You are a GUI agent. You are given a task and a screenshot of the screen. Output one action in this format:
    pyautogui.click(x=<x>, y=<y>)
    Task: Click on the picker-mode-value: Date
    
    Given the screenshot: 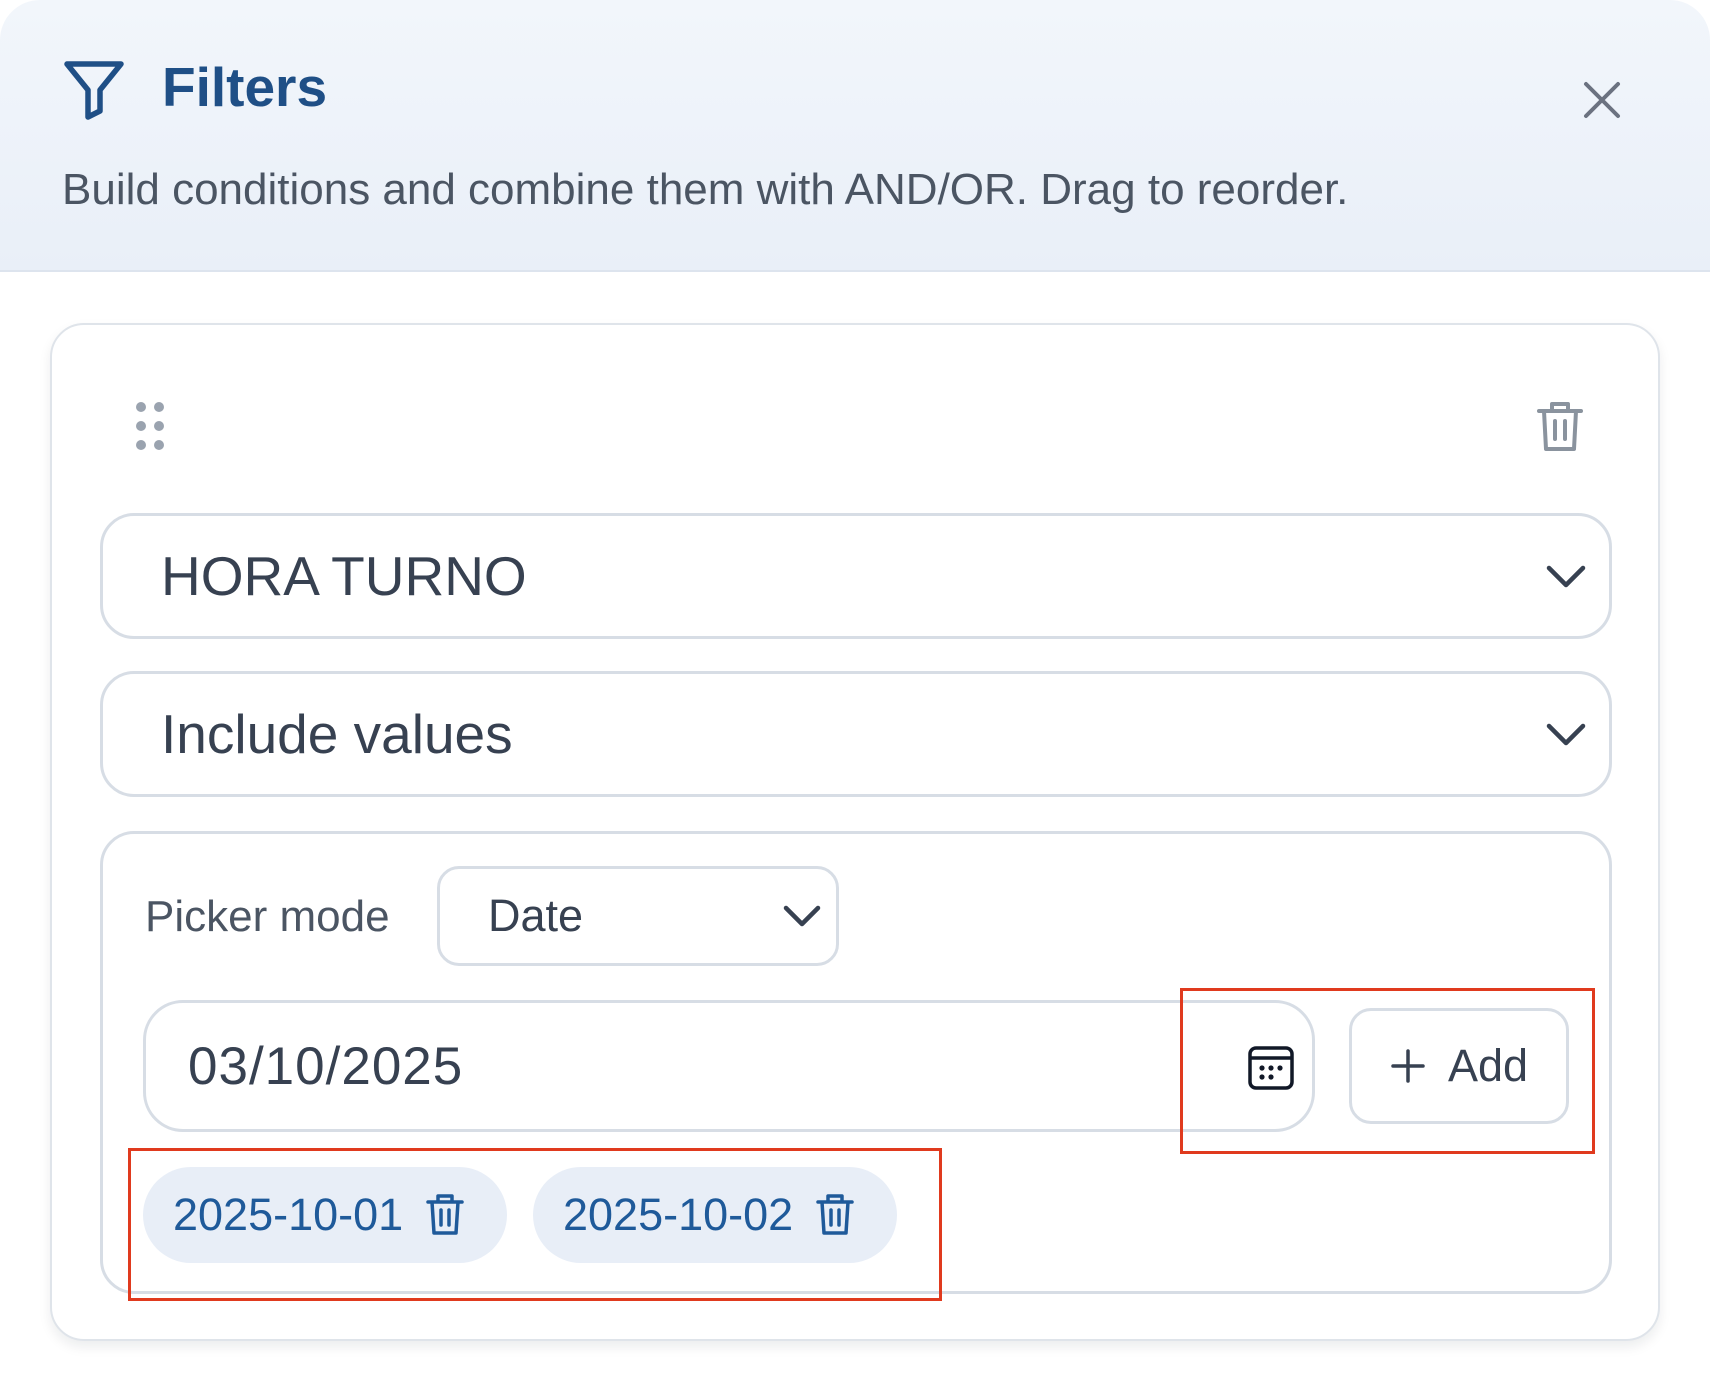 What is the action you would take?
    pyautogui.click(x=536, y=915)
    